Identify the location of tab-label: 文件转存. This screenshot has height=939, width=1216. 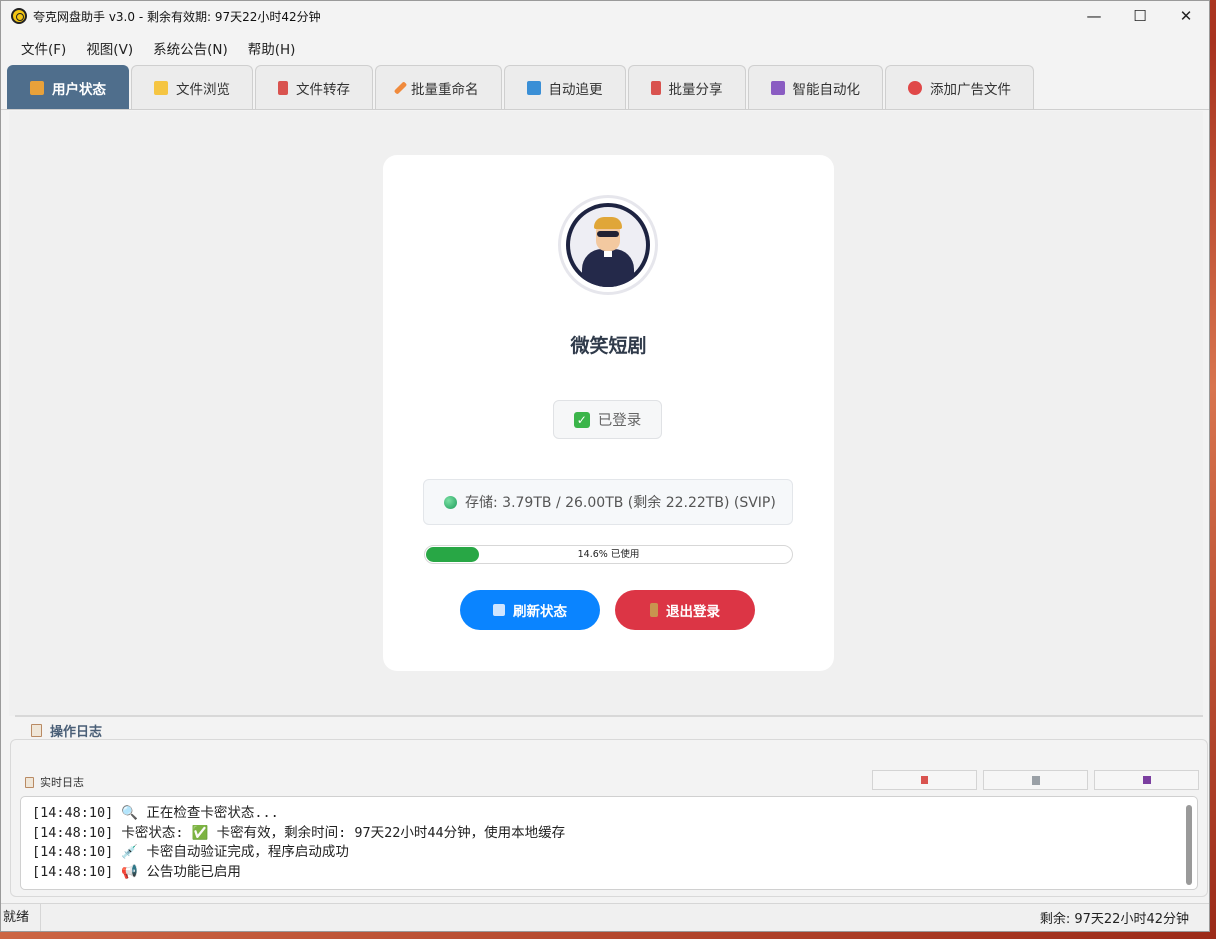
(323, 89).